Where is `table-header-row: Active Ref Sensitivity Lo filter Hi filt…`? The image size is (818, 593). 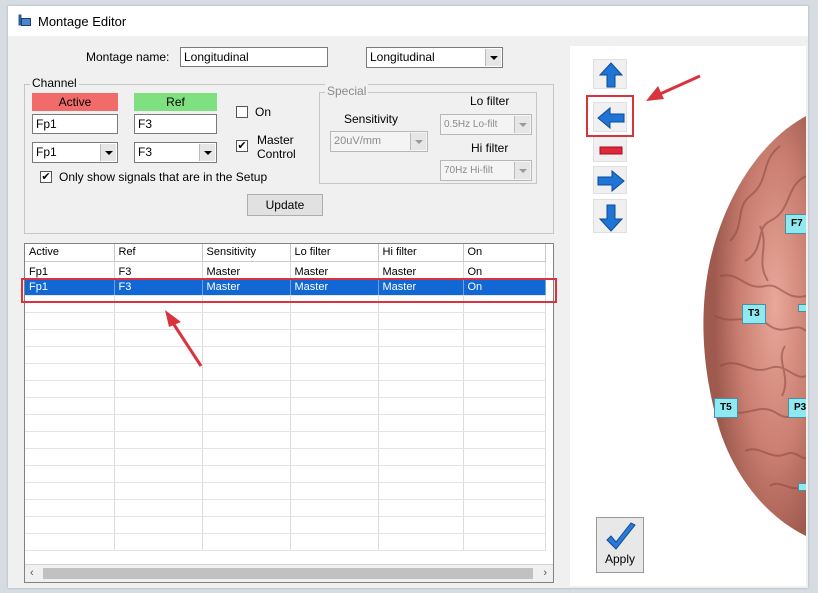
table-header-row: Active Ref Sensitivity Lo filter Hi filt… is located at coordinates (285, 253).